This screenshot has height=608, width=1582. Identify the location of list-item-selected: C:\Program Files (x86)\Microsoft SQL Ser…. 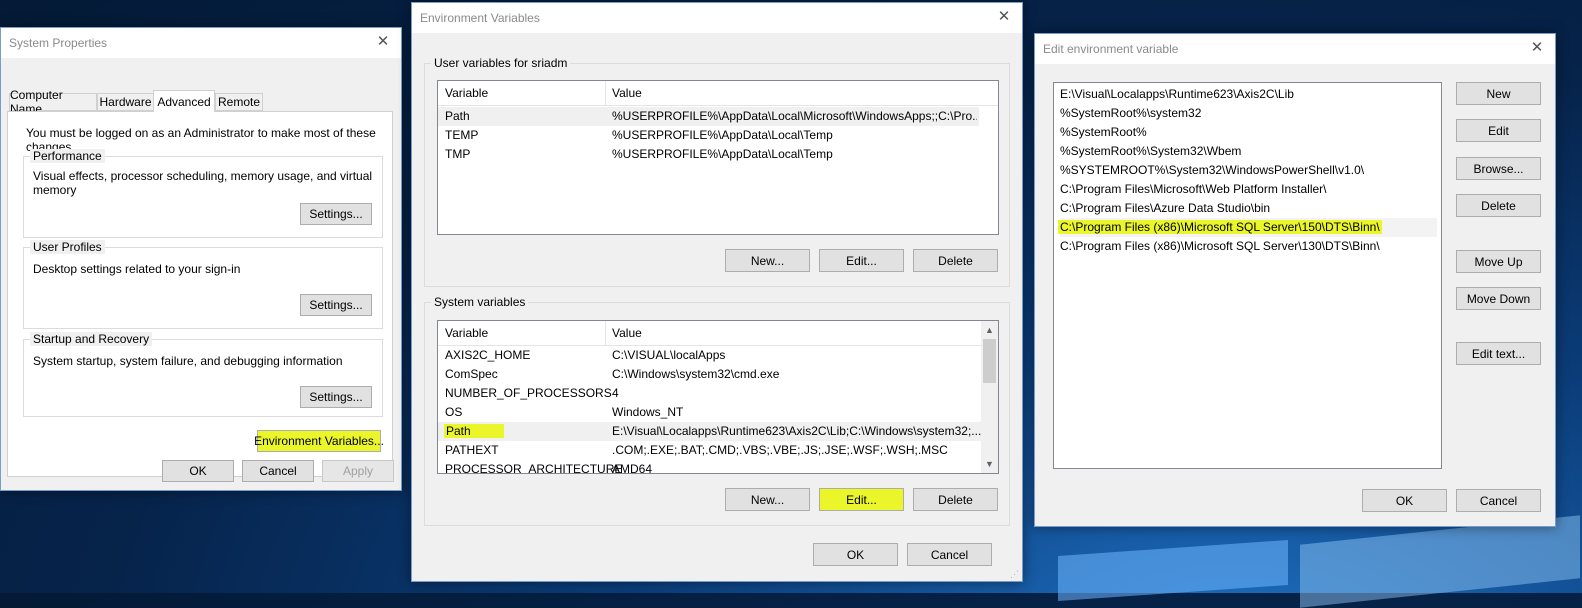
(1247, 227).